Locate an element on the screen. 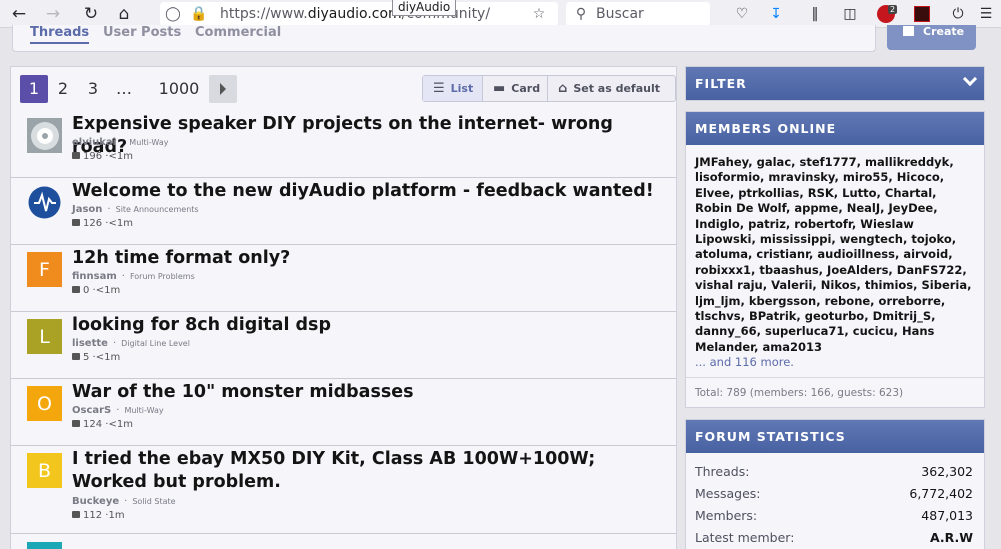 The height and width of the screenshot is (549, 1001). card-icon: ▬ is located at coordinates (499, 88).